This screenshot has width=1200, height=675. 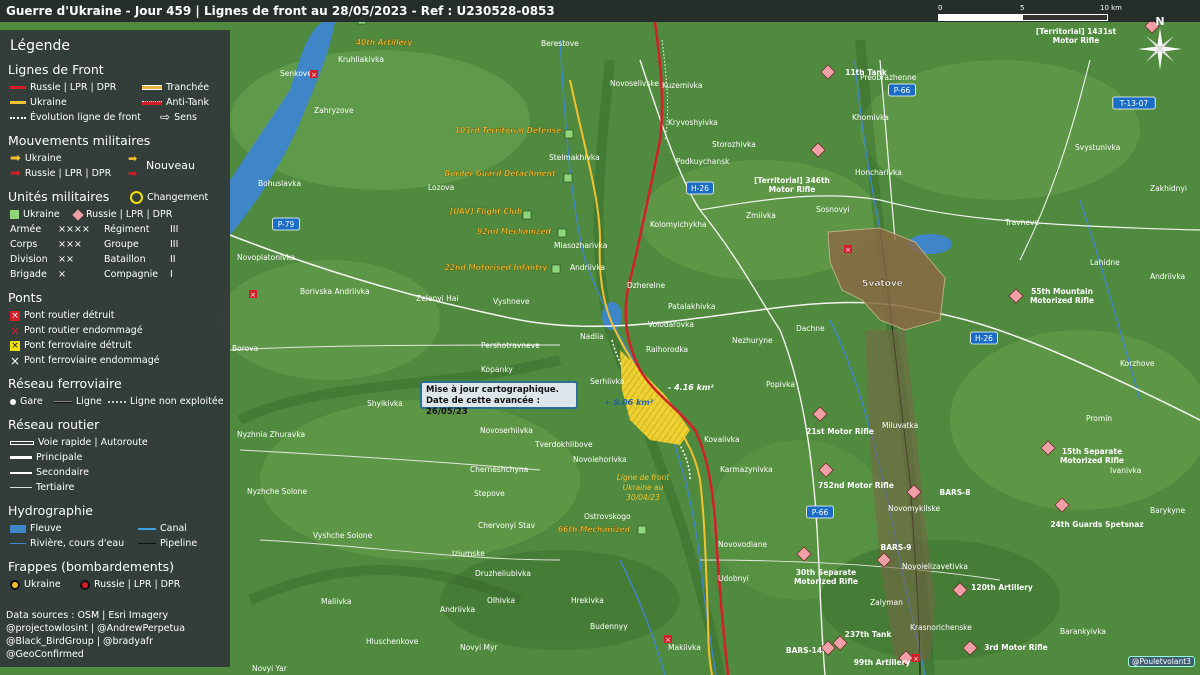 What do you see at coordinates (629, 402) in the screenshot?
I see `gain-label: + 9.06 km²` at bounding box center [629, 402].